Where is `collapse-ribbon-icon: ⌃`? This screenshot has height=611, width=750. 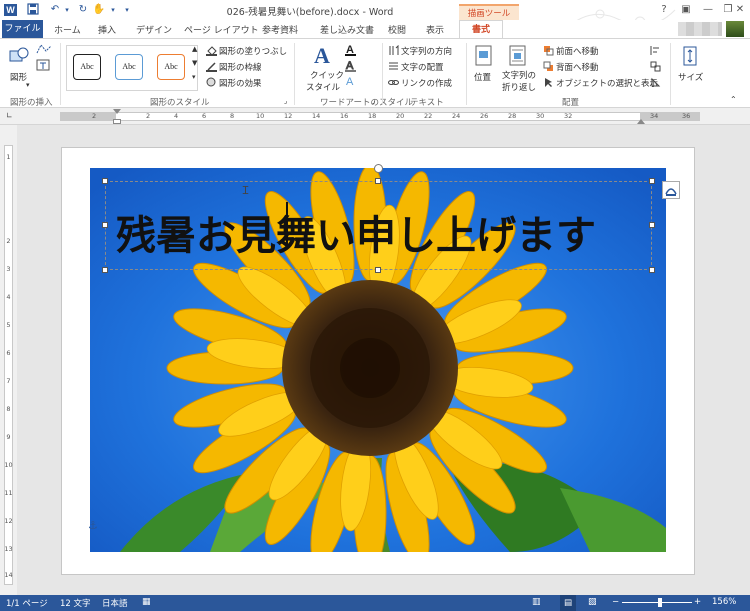
collapse-ribbon-icon: ⌃ is located at coordinates (733, 99).